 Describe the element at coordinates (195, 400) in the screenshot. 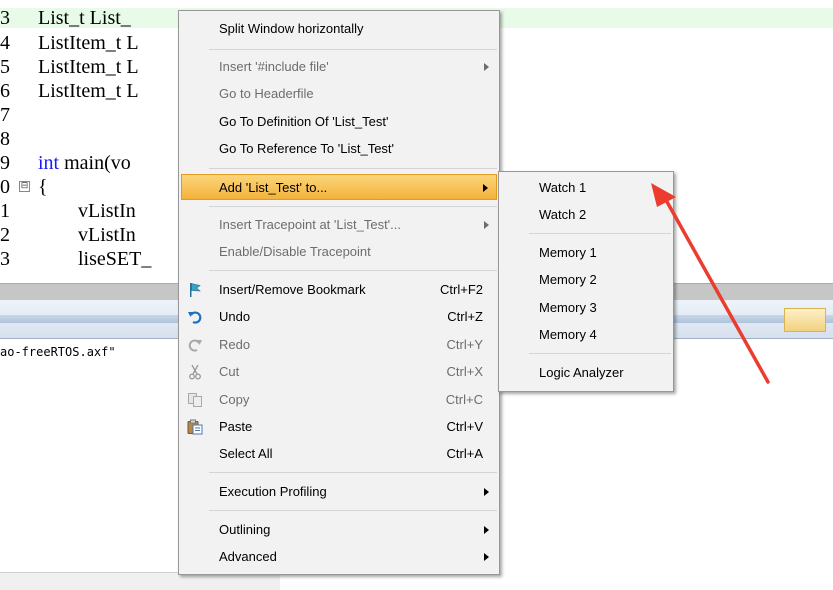

I see `copy-icon` at that location.